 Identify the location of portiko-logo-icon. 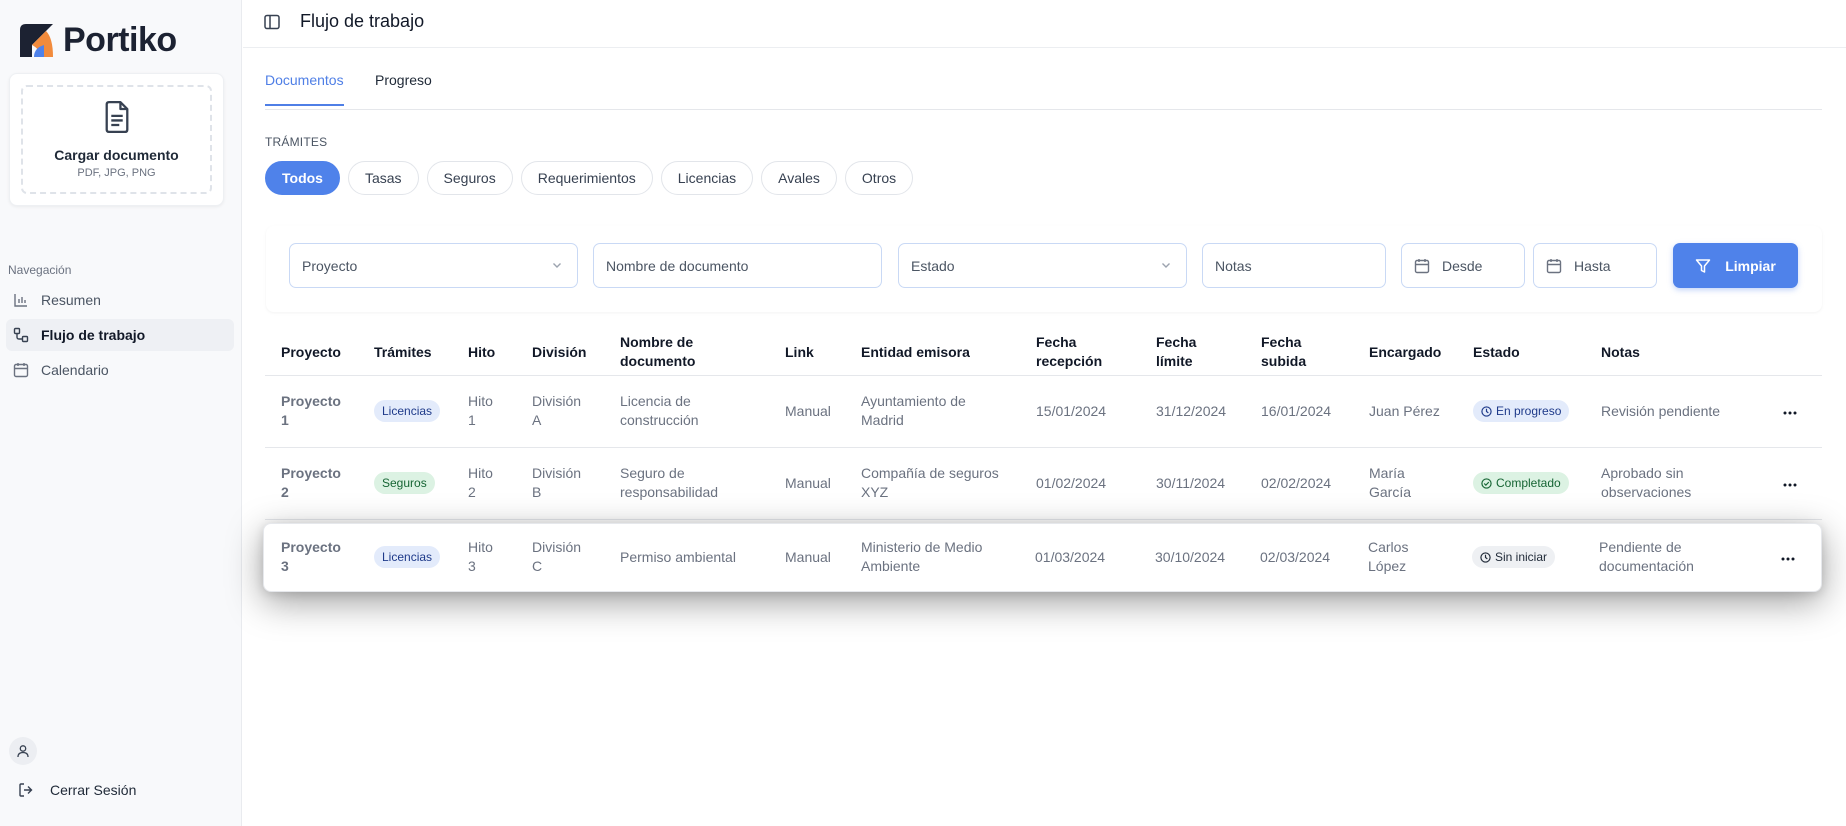
(36, 40).